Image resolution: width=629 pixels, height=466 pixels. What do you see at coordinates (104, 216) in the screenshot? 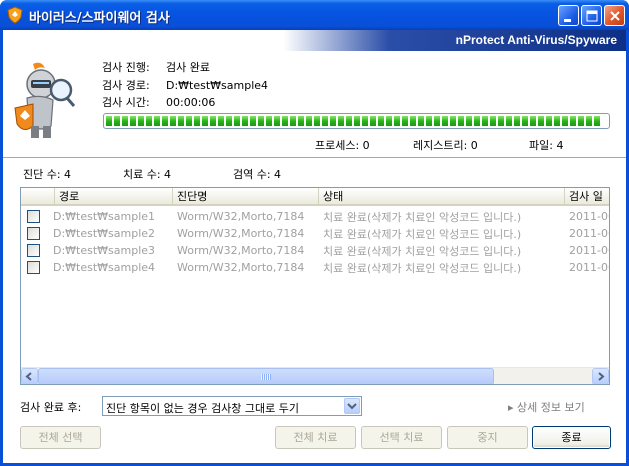
I see `row-path: D:₩test₩sample1` at bounding box center [104, 216].